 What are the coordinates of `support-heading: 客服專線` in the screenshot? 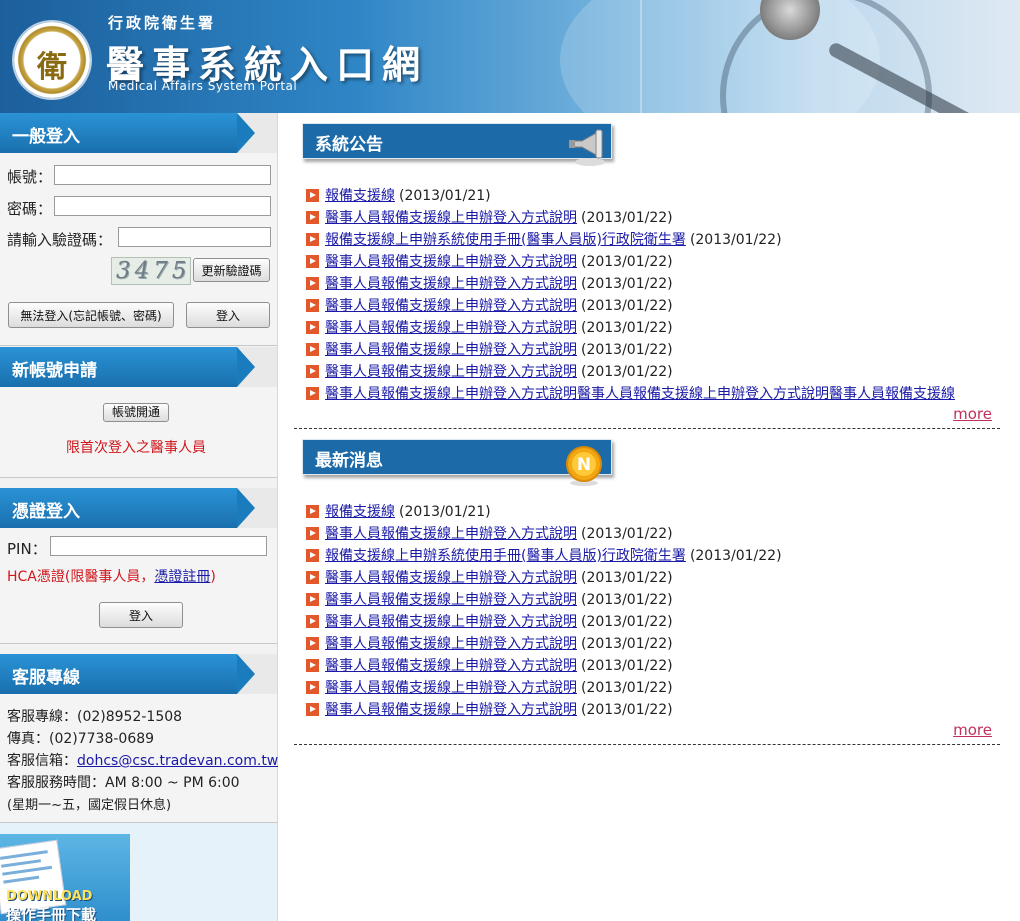 It's located at (46, 678).